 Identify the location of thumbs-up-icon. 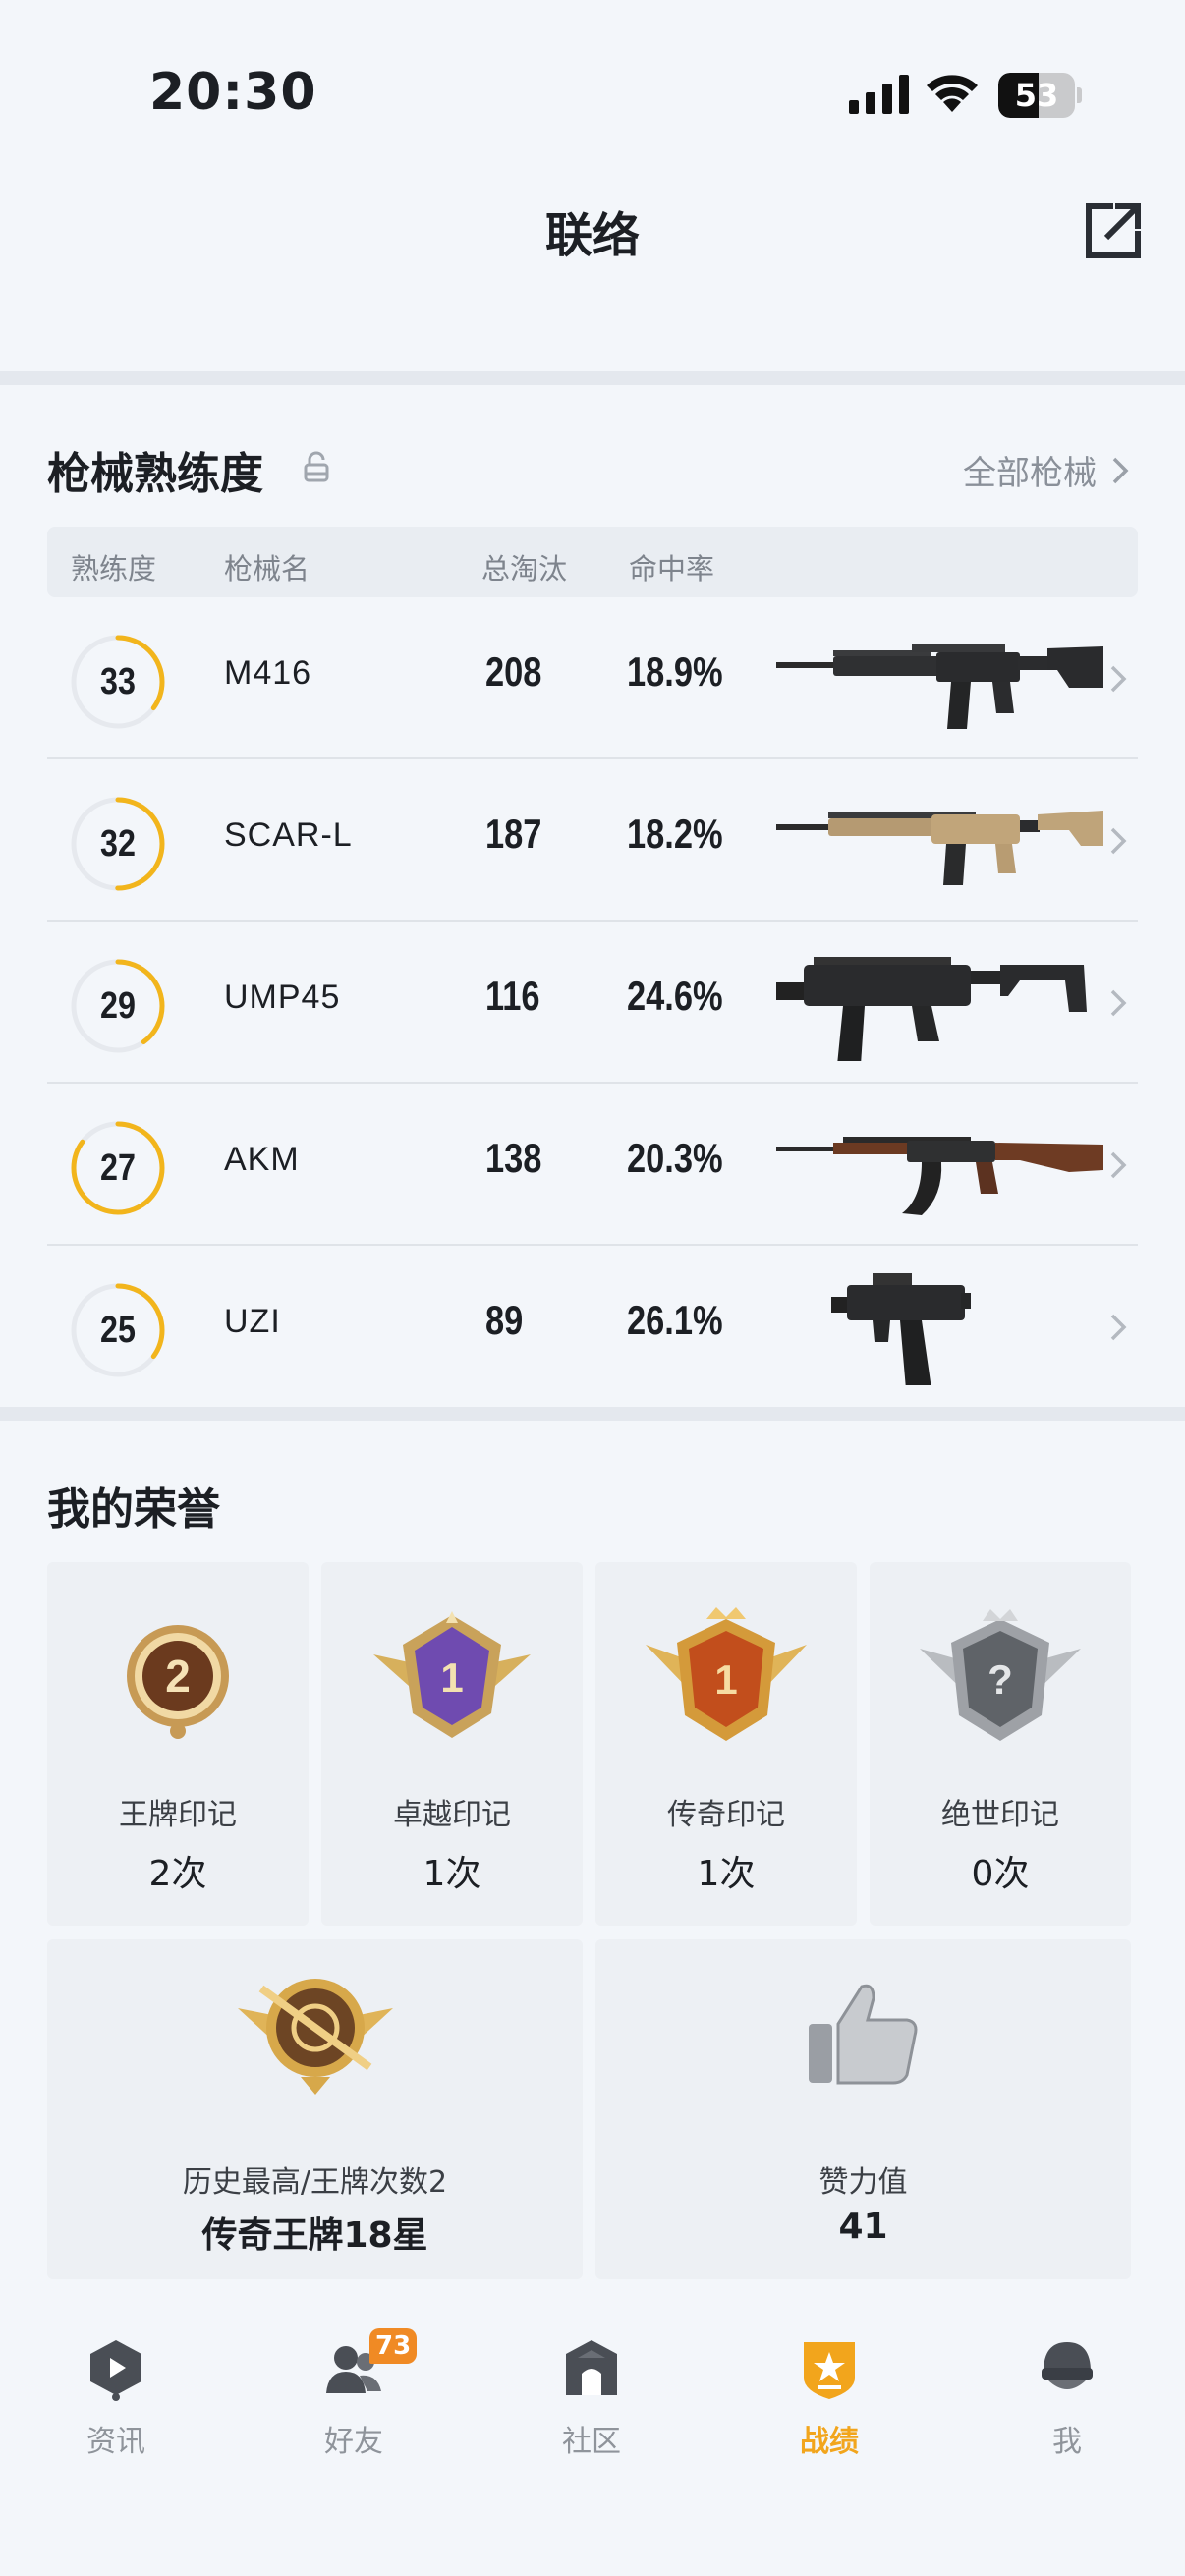
(863, 2034).